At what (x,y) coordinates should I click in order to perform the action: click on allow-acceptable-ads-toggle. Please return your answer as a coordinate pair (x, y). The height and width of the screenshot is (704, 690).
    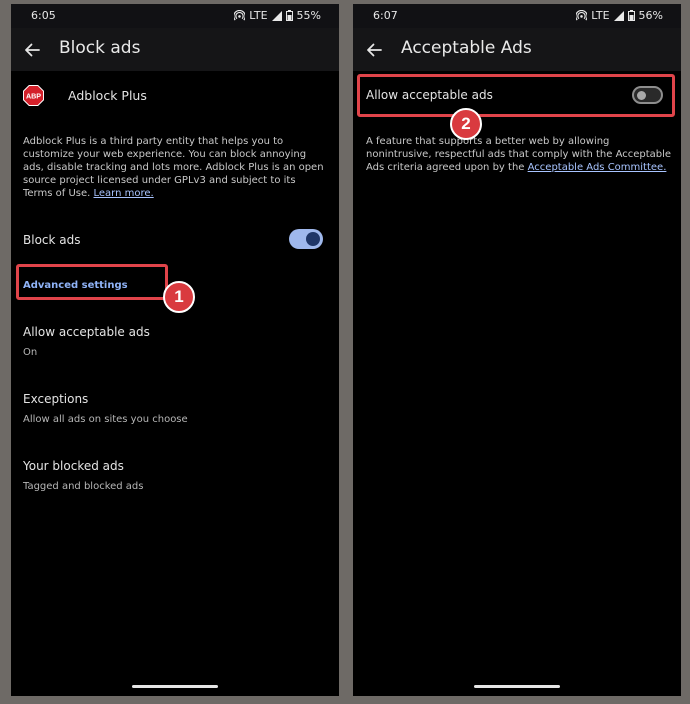
    Looking at the image, I should click on (647, 95).